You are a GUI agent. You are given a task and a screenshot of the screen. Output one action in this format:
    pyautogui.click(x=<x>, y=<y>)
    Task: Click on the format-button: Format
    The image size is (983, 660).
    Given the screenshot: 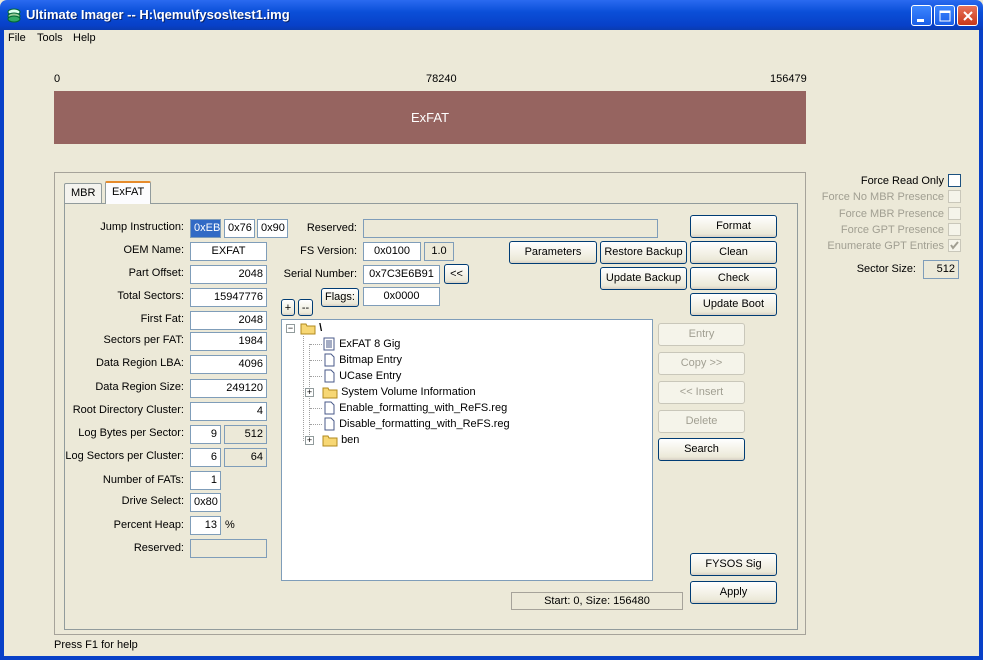 What is the action you would take?
    pyautogui.click(x=733, y=226)
    